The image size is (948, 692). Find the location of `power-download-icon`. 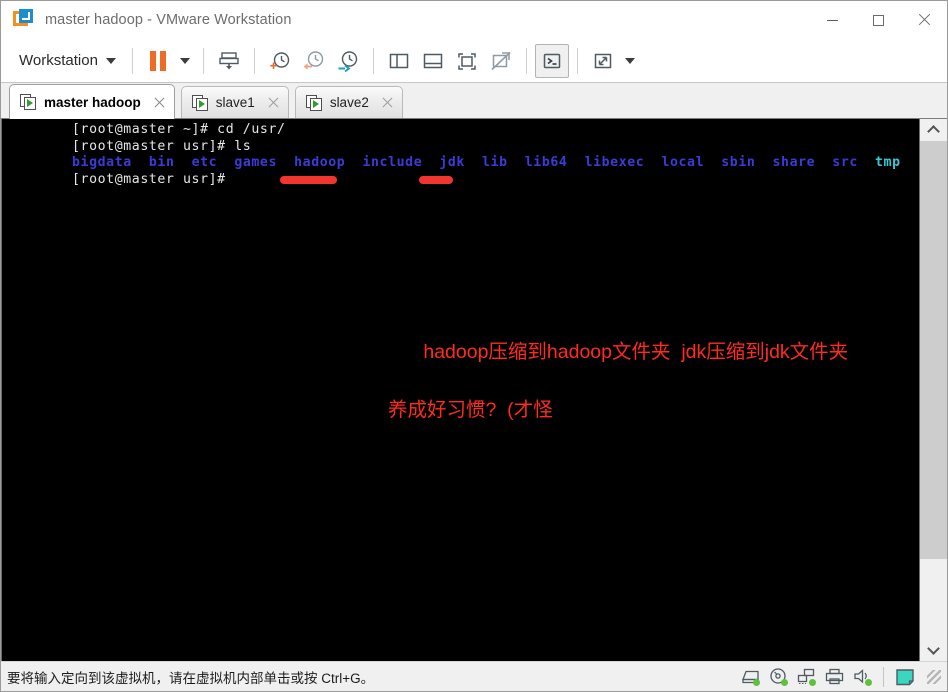

power-download-icon is located at coordinates (229, 60).